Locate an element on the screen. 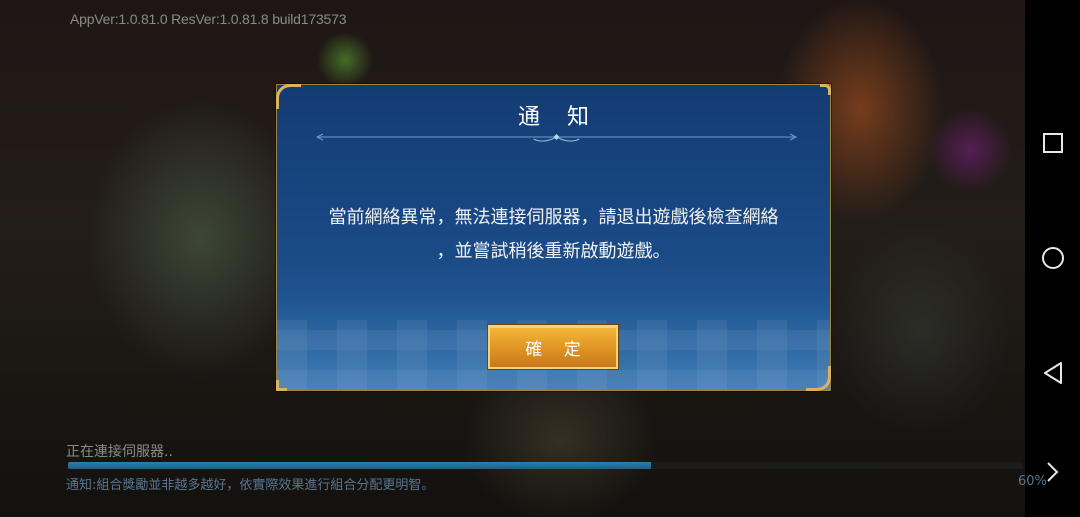 The image size is (1080, 517). loading-status-text: 正在連接伺服器.. is located at coordinates (119, 452).